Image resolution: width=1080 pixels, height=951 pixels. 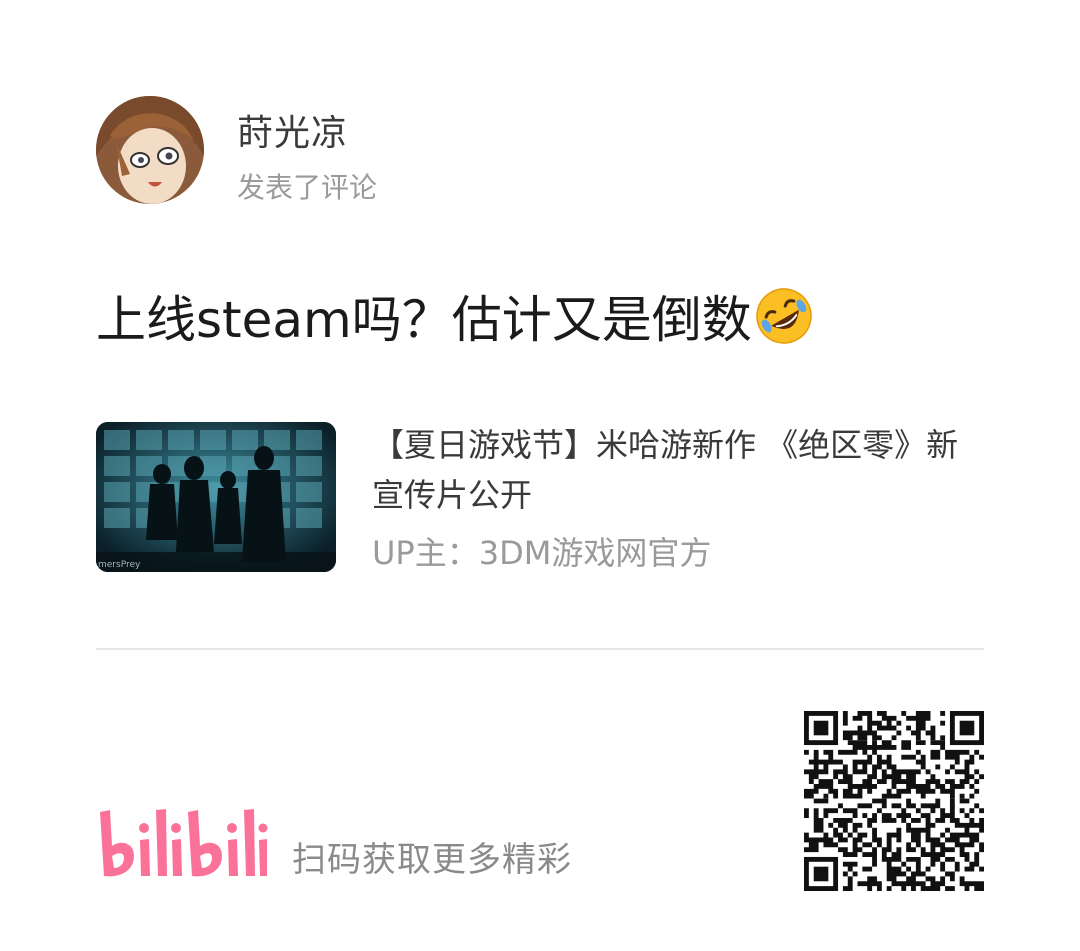 What do you see at coordinates (150, 150) in the screenshot?
I see `avatar` at bounding box center [150, 150].